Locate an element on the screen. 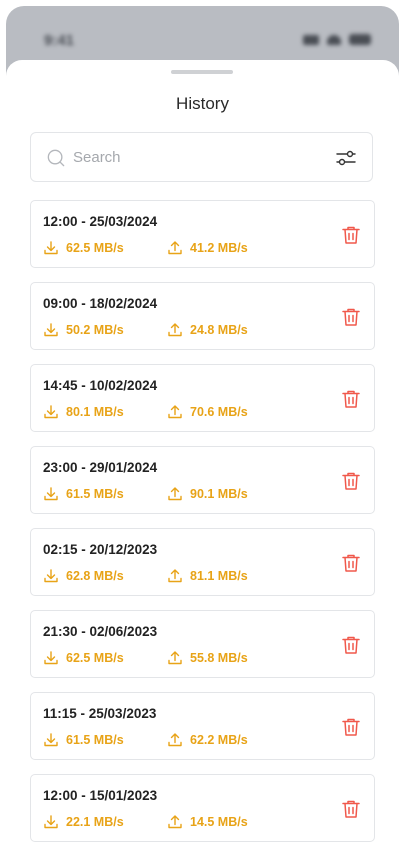 This screenshot has height=864, width=405. history-item: 09:00 - 18/02/2024 50.2 MB/s 24.8 MB/s is located at coordinates (202, 316).